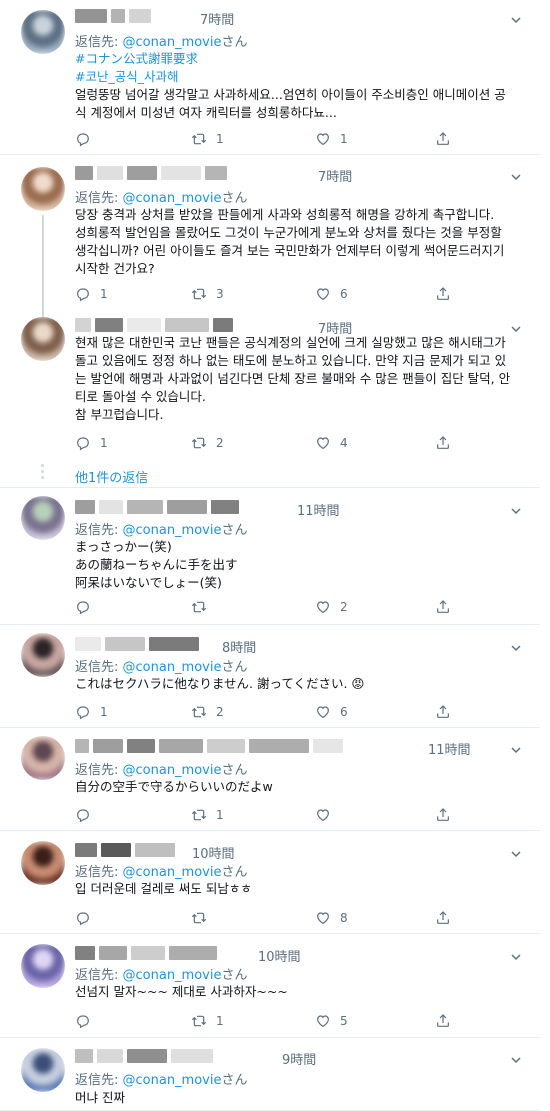  What do you see at coordinates (104, 294) in the screenshot?
I see `reply-count: 1` at bounding box center [104, 294].